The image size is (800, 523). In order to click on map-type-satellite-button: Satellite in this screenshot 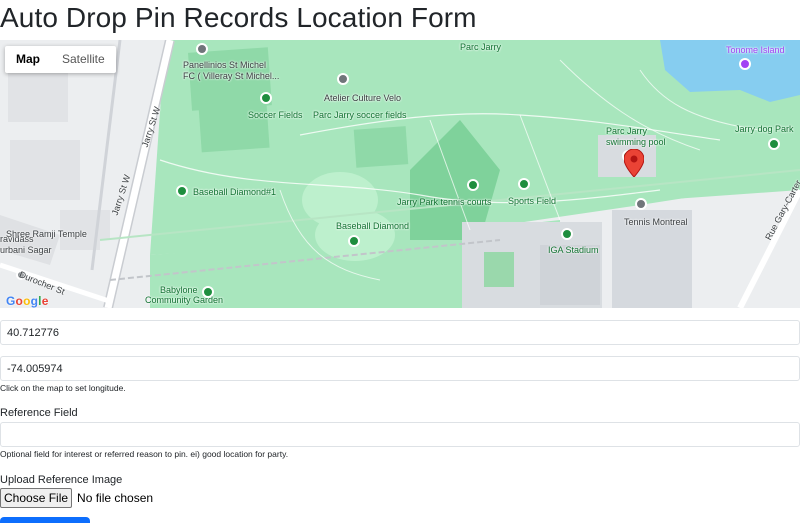, I will do `click(83, 59)`.